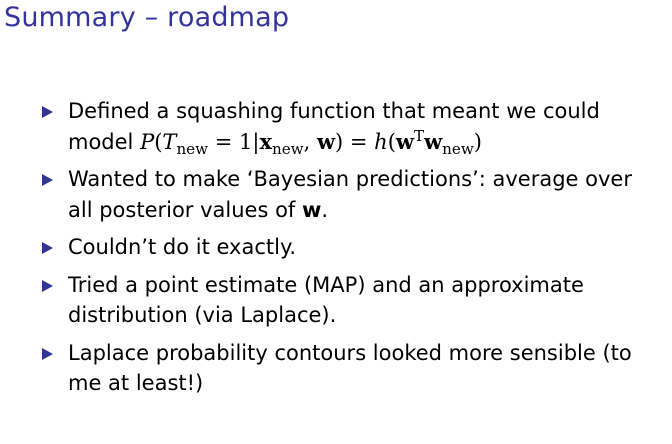 This screenshot has width=672, height=444. Describe the element at coordinates (147, 17) in the screenshot. I see `slide-title: Summary – roadmap` at that location.